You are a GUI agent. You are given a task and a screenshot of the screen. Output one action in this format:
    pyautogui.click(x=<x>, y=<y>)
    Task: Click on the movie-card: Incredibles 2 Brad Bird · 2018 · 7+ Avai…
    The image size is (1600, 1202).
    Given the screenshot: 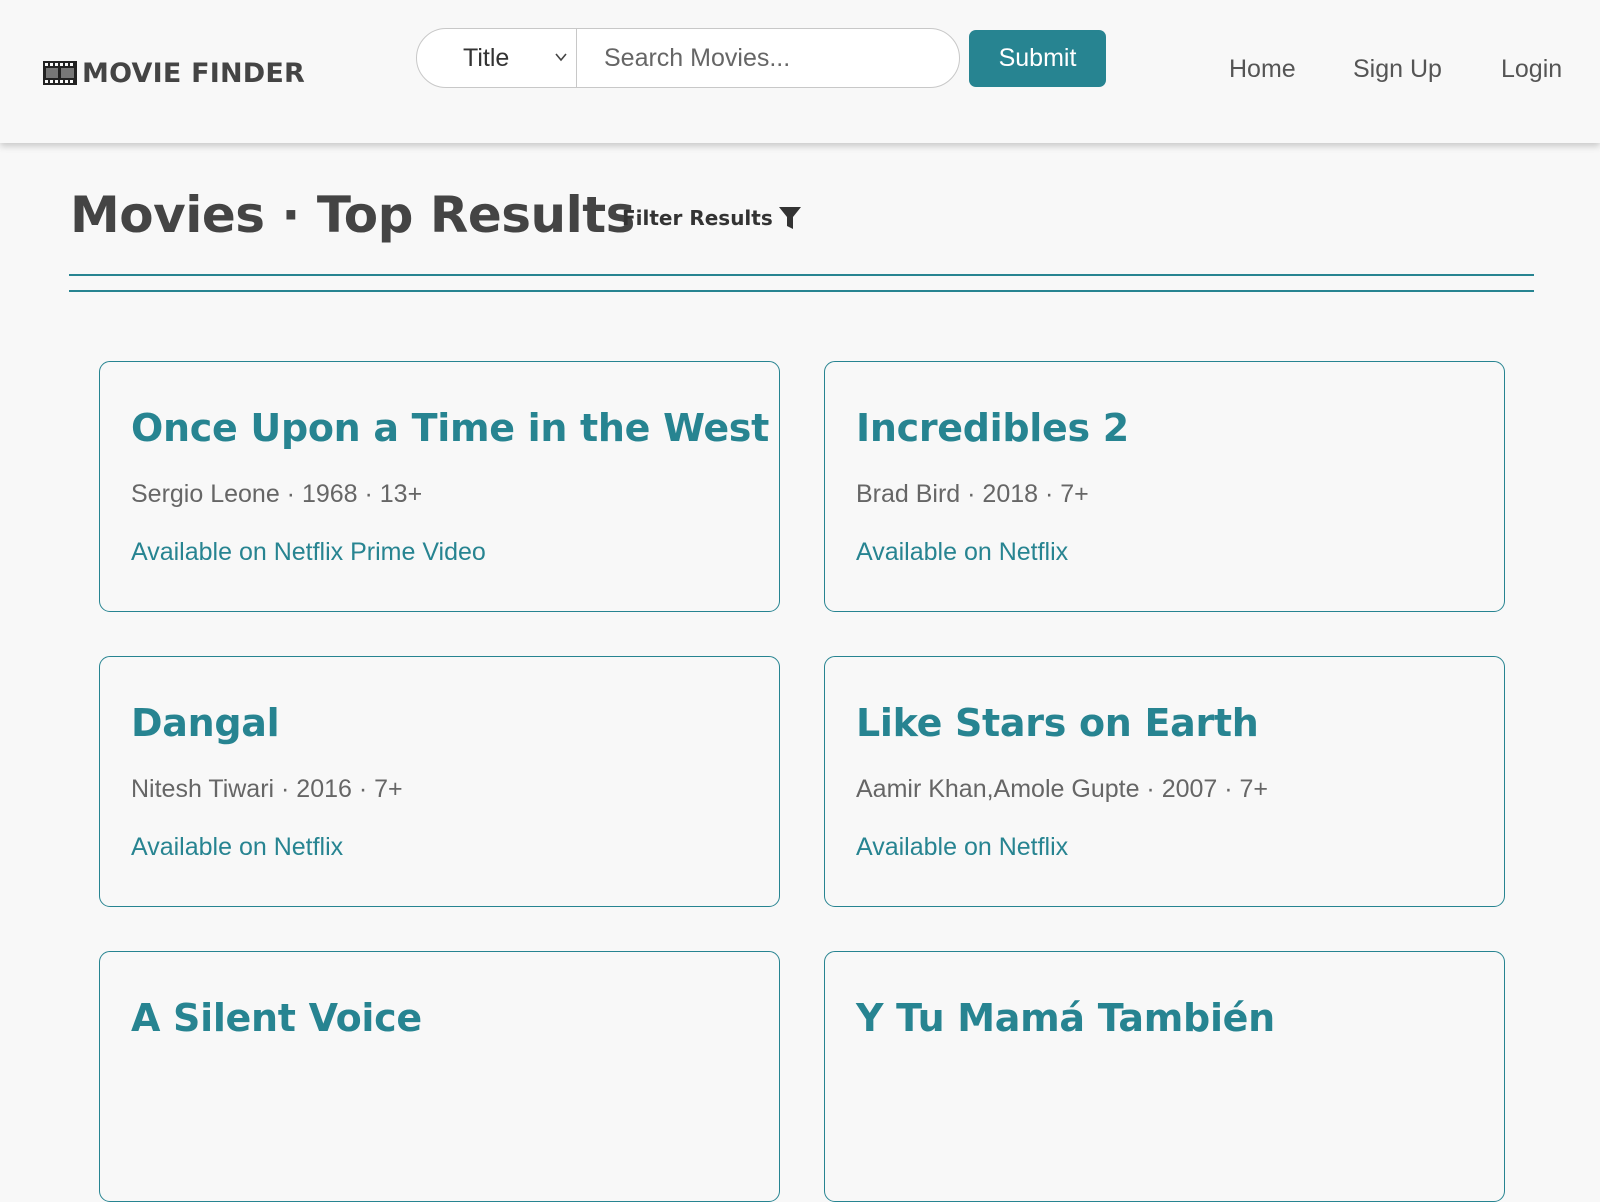 What is the action you would take?
    pyautogui.click(x=1164, y=486)
    